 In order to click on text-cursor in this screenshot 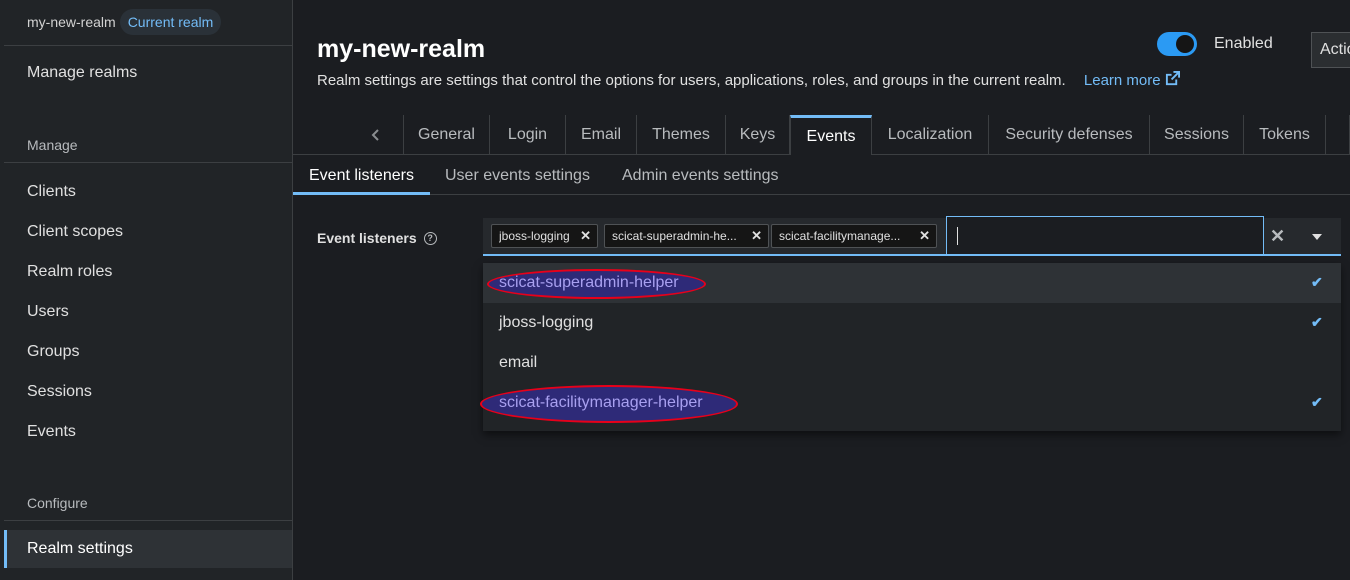, I will do `click(957, 236)`.